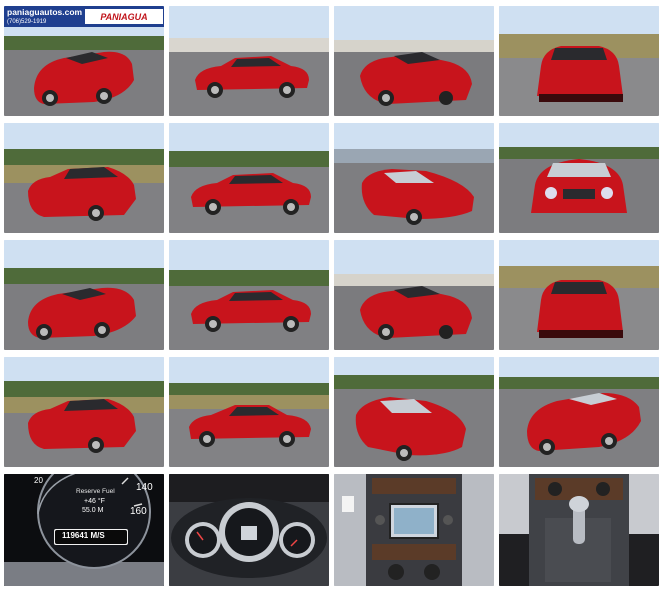  What do you see at coordinates (84, 61) in the screenshot?
I see `photo-thumbnail: paniaguautos.com (706)529-1919 PANIAGUA` at bounding box center [84, 61].